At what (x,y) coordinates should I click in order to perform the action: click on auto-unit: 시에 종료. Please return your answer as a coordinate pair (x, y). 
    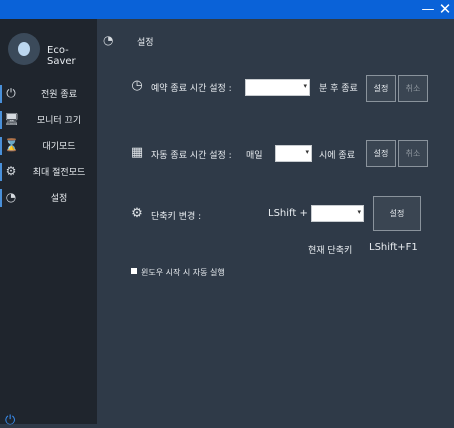
    Looking at the image, I should click on (337, 156).